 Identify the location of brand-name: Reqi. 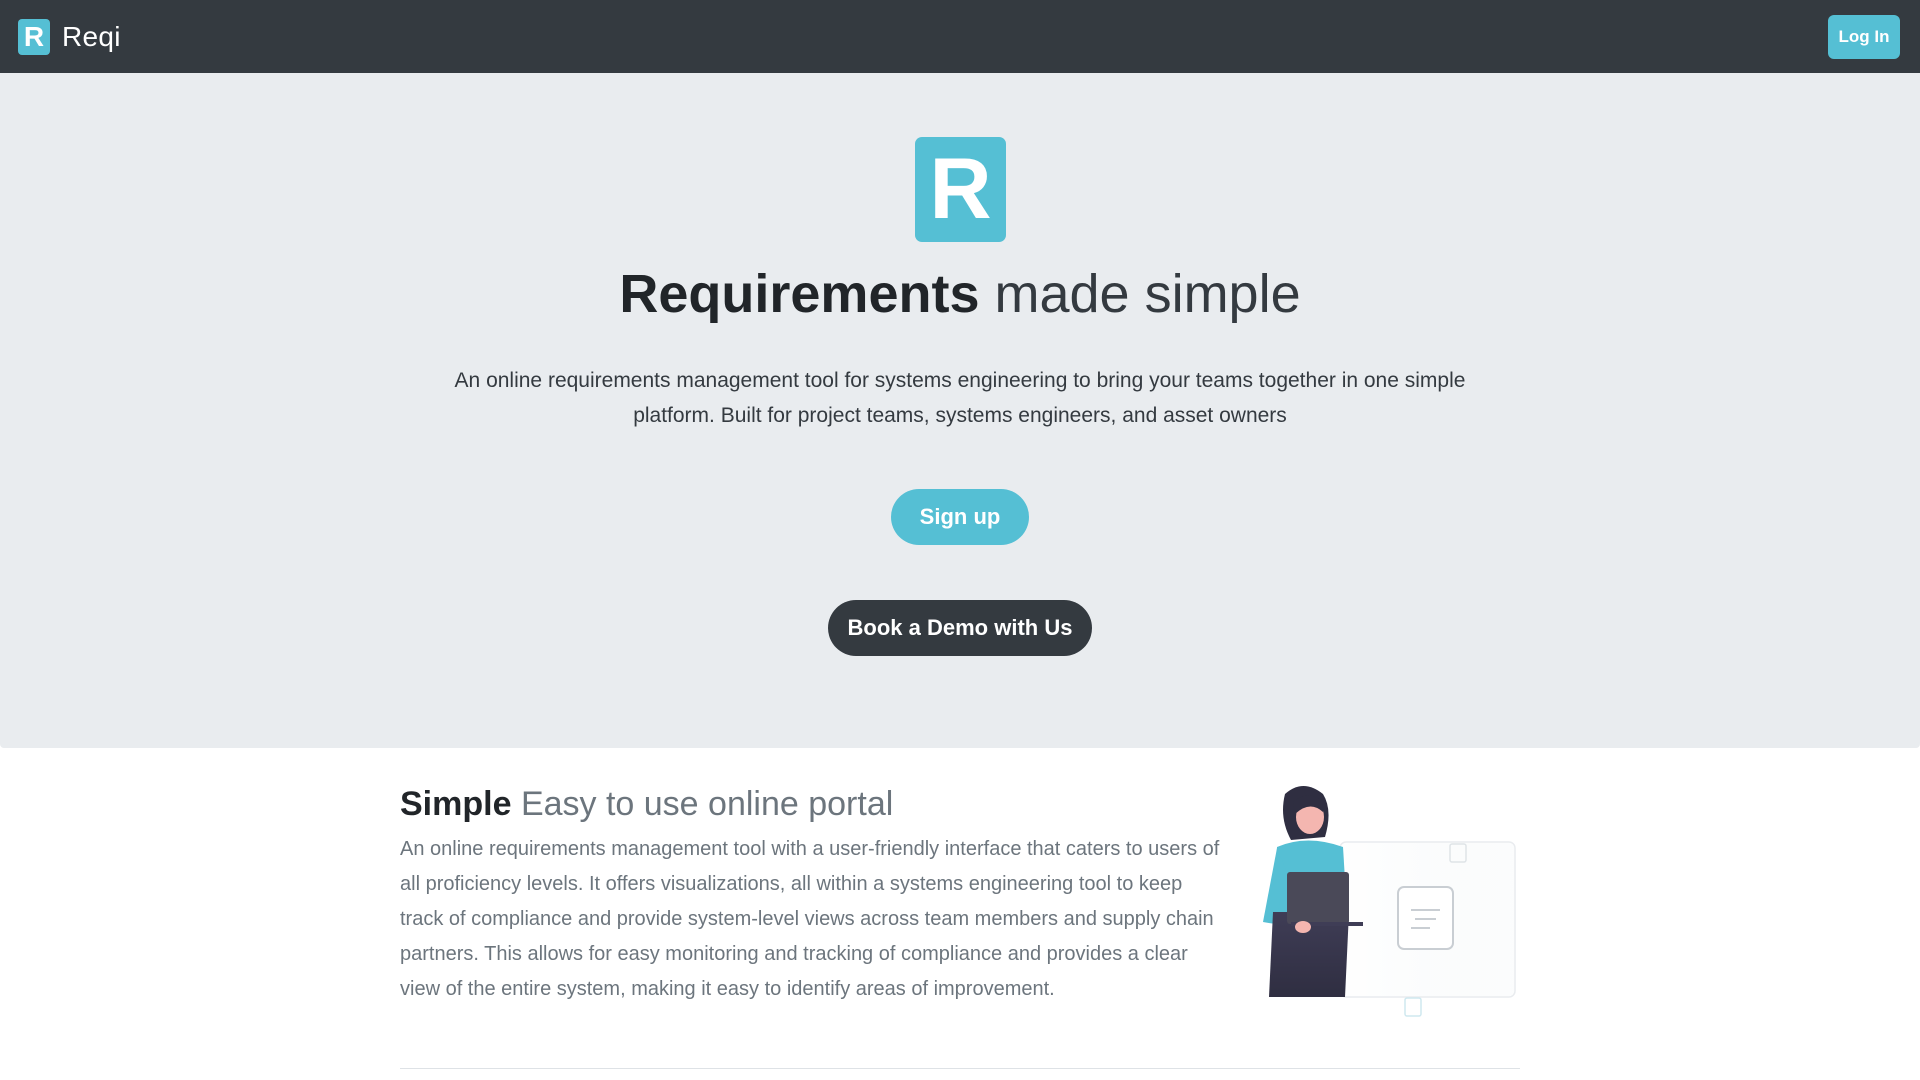
(91, 36).